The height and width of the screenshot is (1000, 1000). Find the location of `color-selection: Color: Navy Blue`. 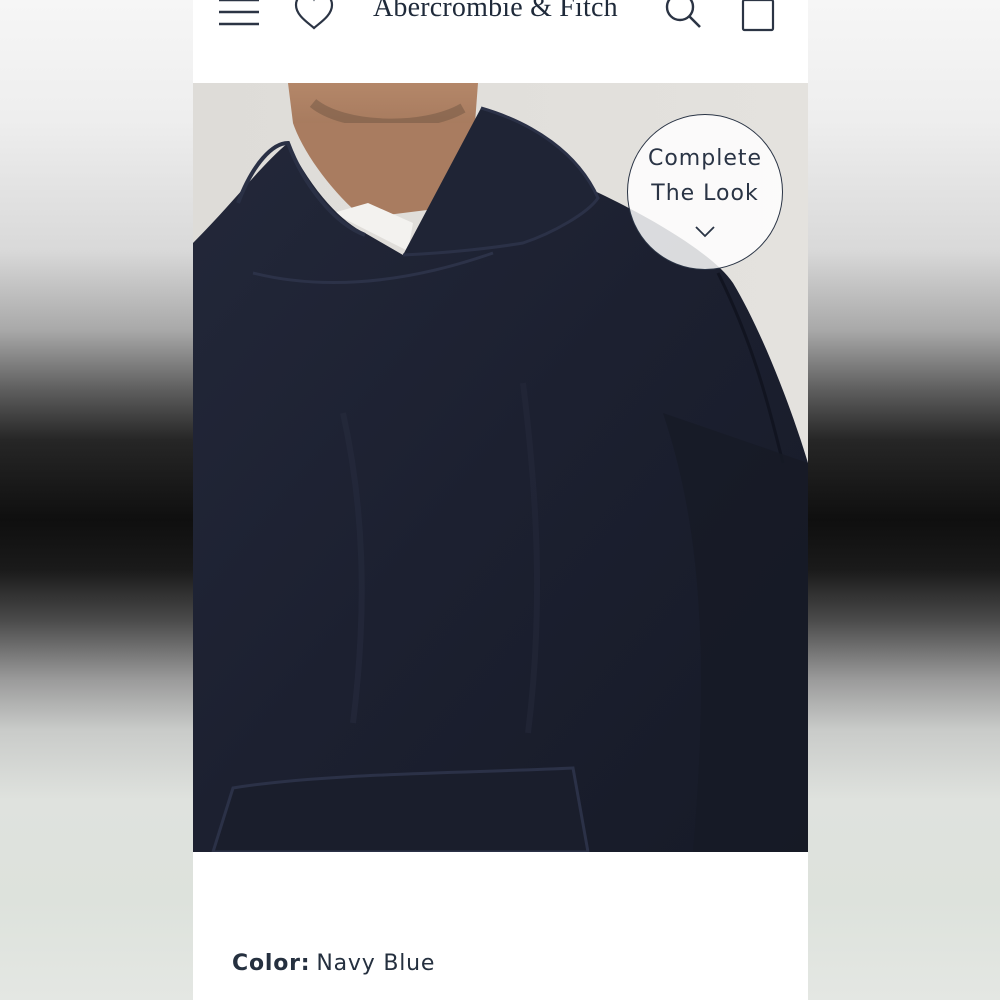

color-selection: Color: Navy Blue is located at coordinates (333, 963).